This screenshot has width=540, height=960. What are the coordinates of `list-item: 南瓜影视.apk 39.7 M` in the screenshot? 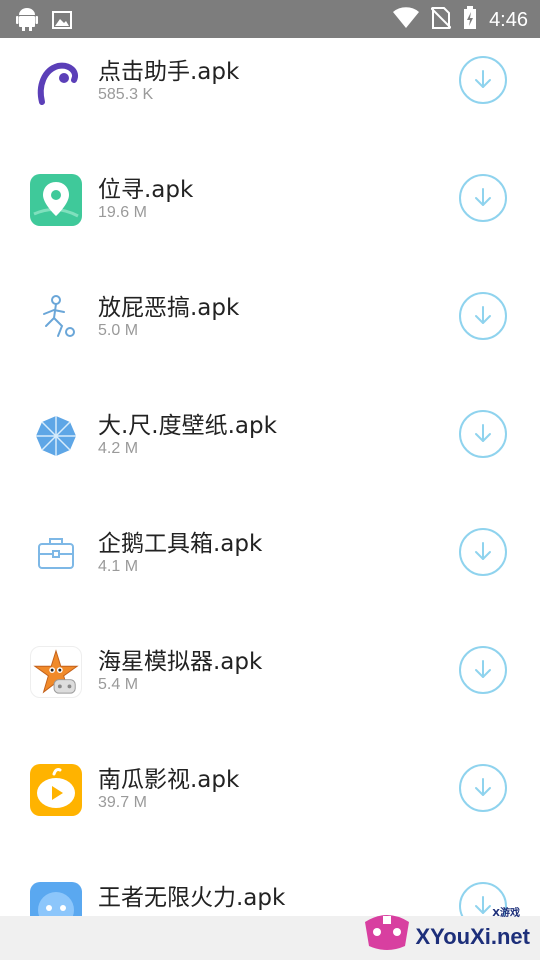 It's located at (270, 805).